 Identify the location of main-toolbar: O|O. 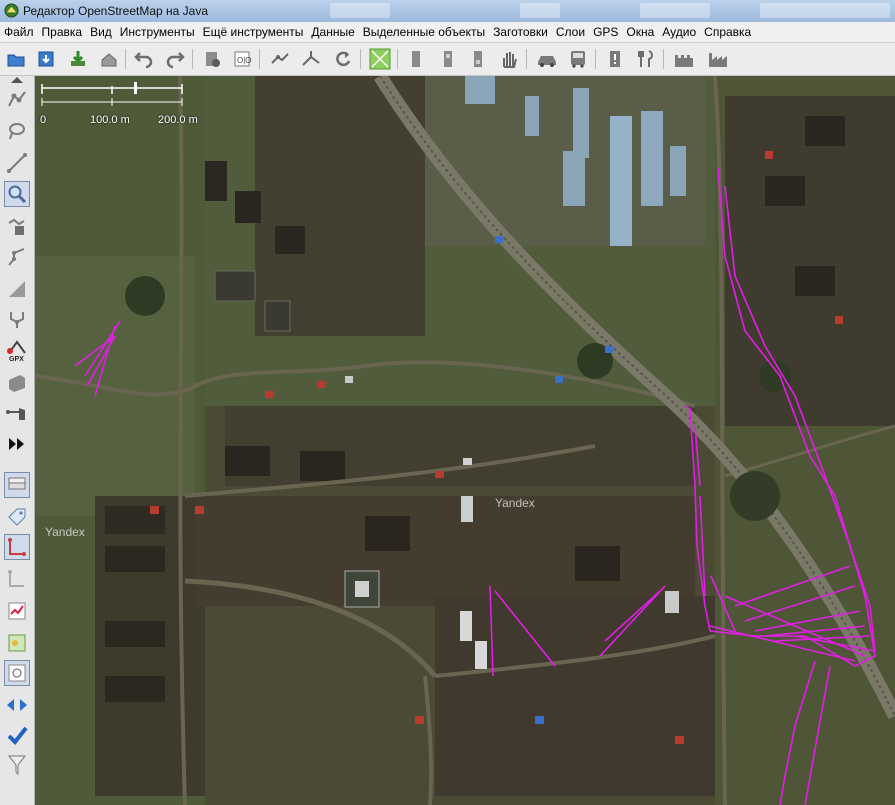
(447, 59).